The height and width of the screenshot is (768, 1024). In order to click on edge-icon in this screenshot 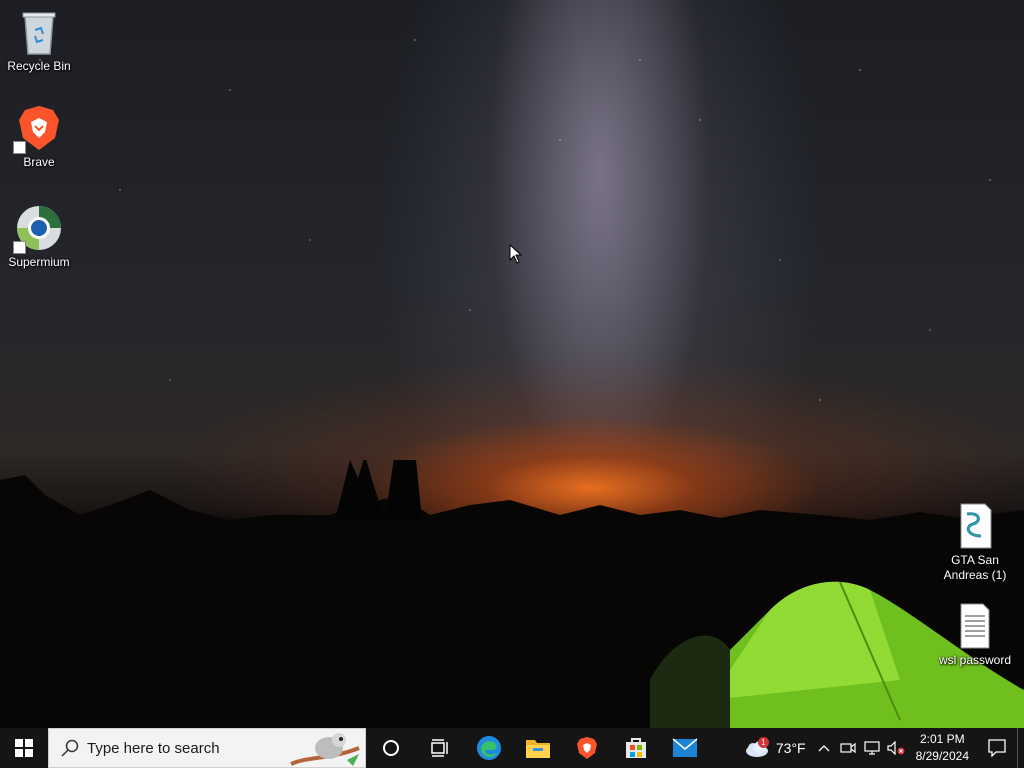, I will do `click(488, 748)`.